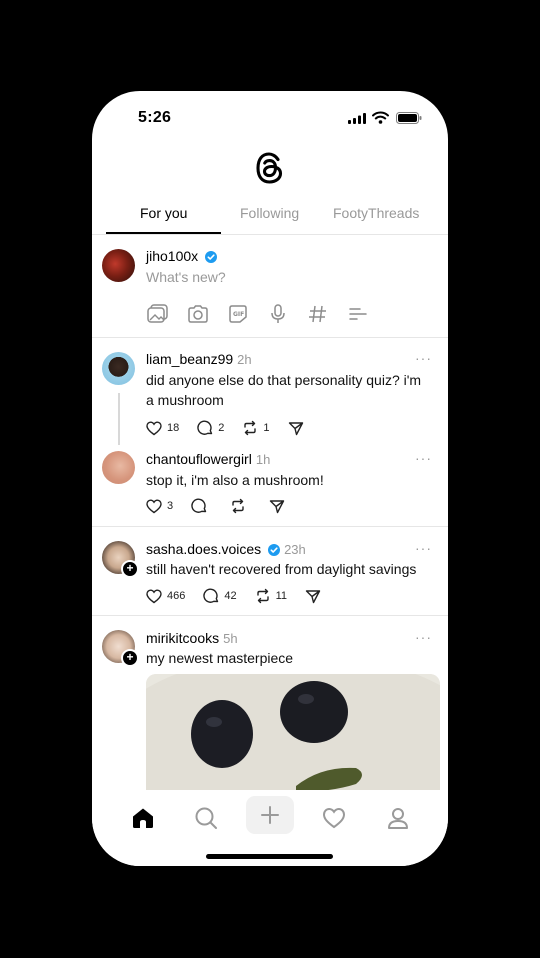  Describe the element at coordinates (158, 314) in the screenshot. I see `gallery-icon` at that location.